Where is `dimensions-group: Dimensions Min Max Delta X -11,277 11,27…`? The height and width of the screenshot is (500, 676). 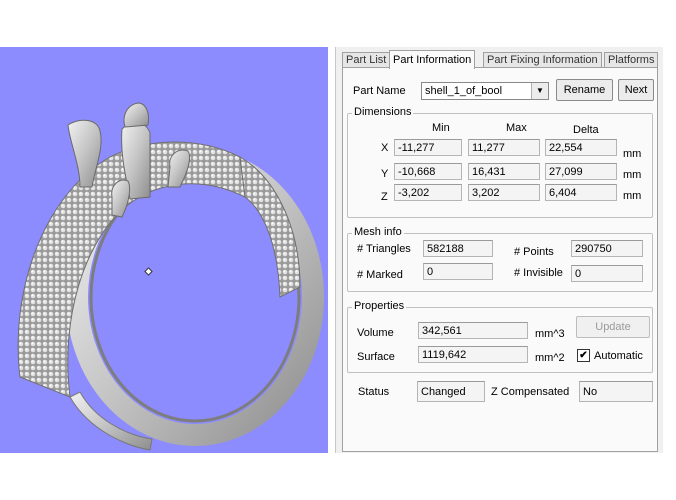 dimensions-group: Dimensions Min Max Delta X -11,277 11,27… is located at coordinates (500, 162).